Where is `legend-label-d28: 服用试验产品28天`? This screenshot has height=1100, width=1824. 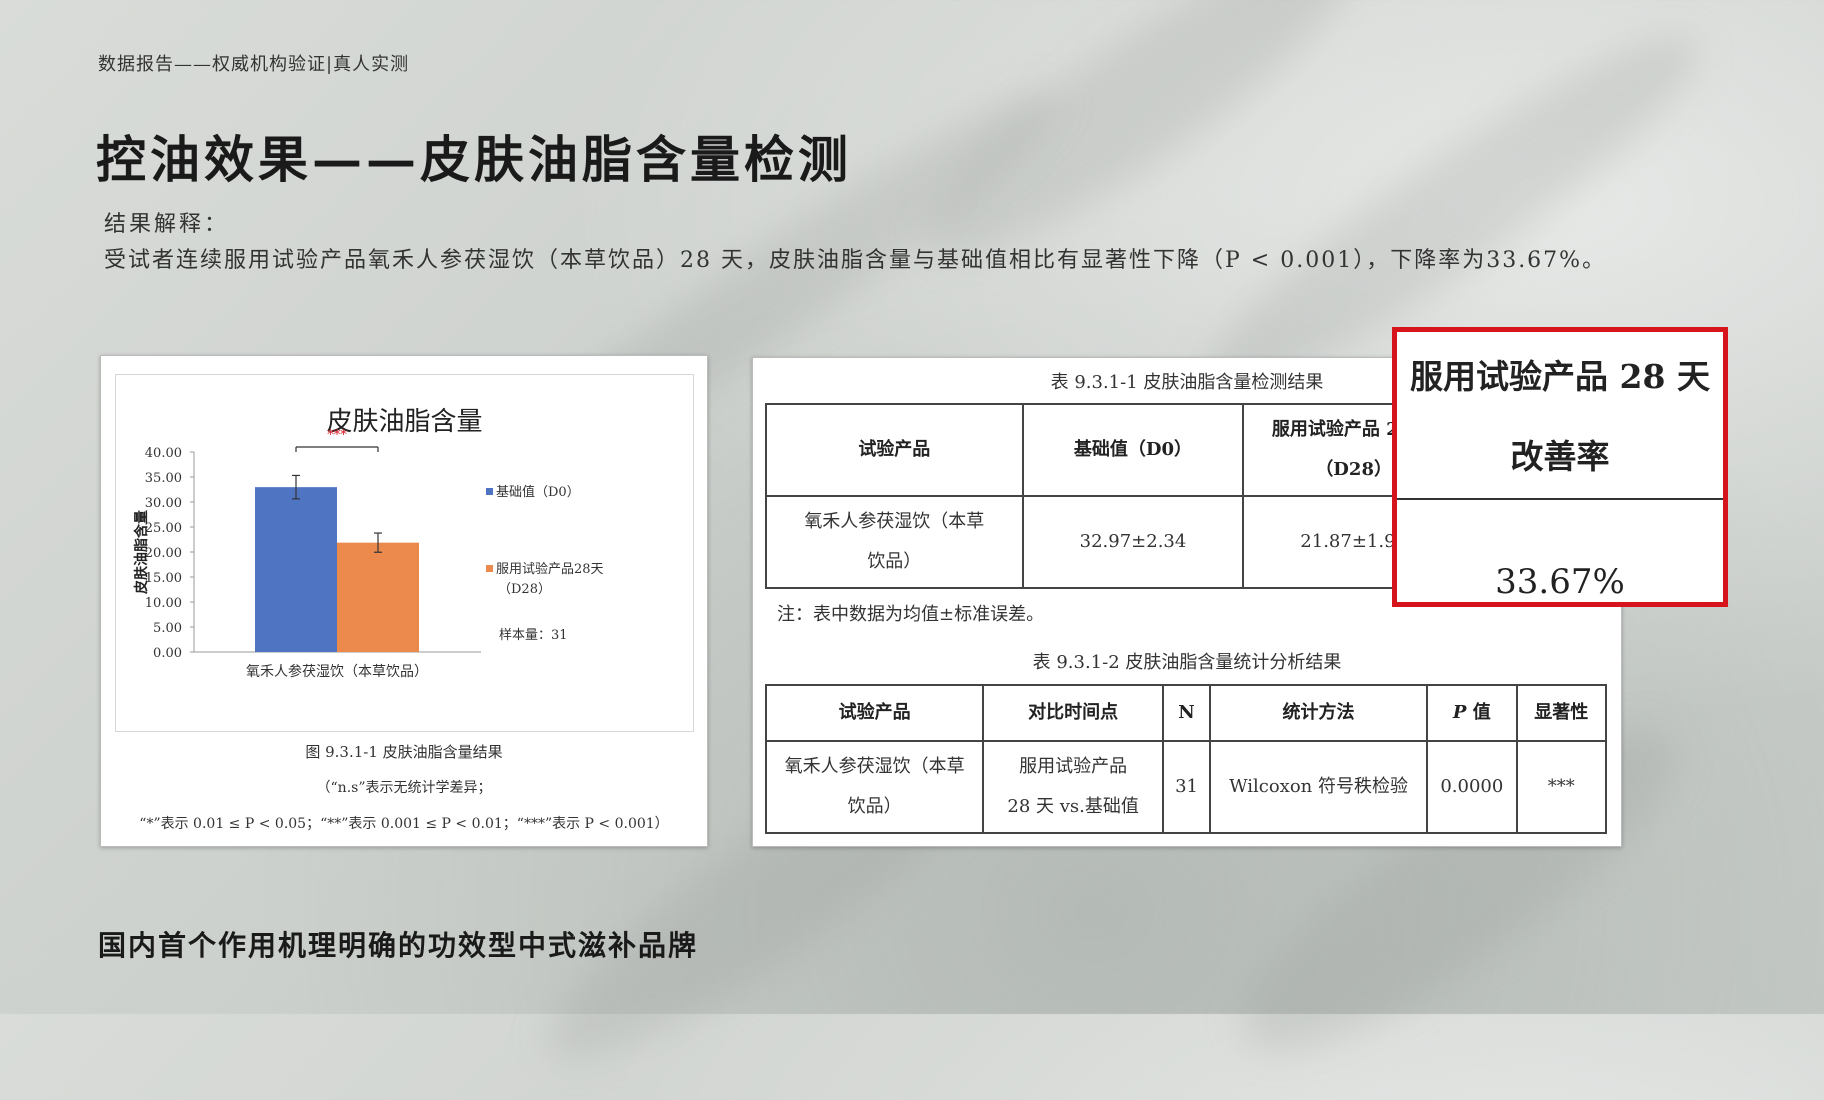
legend-label-d28: 服用试验产品28天 is located at coordinates (550, 569).